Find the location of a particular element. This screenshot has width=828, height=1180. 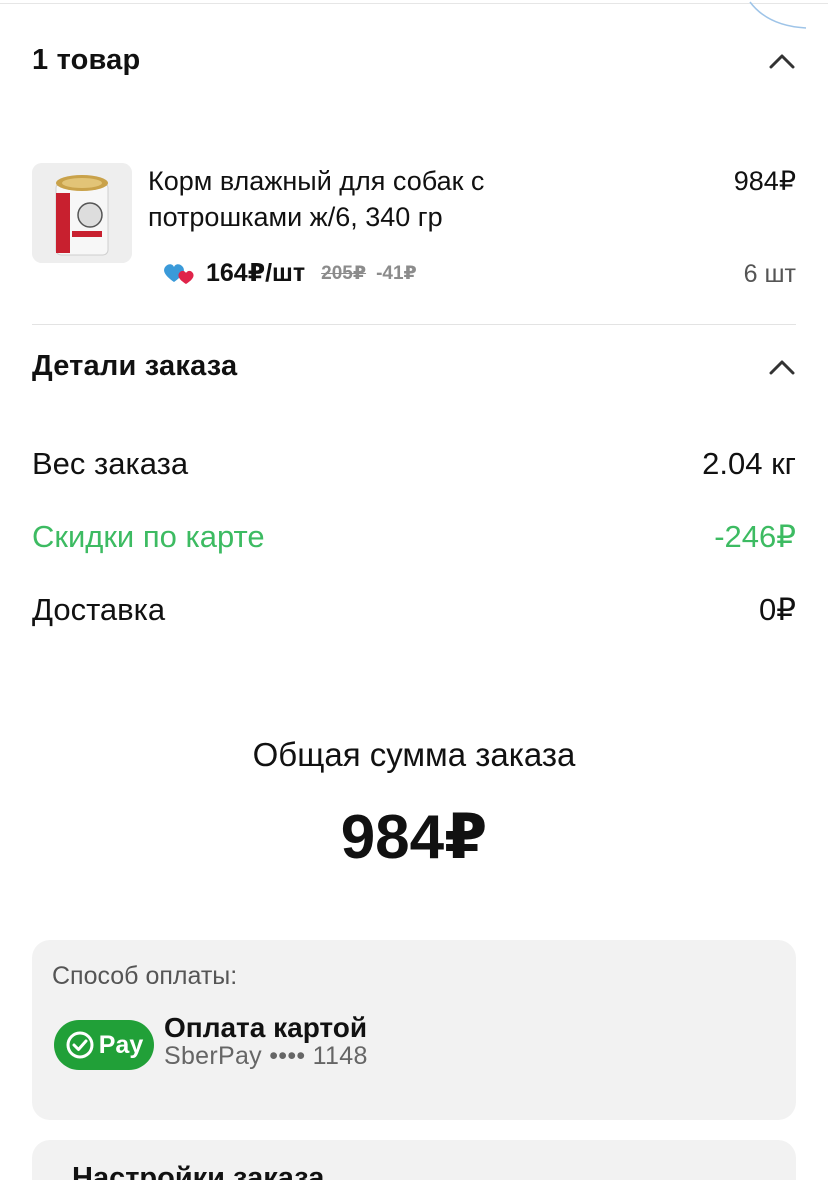

order-total-value: 984₽ is located at coordinates (414, 837).